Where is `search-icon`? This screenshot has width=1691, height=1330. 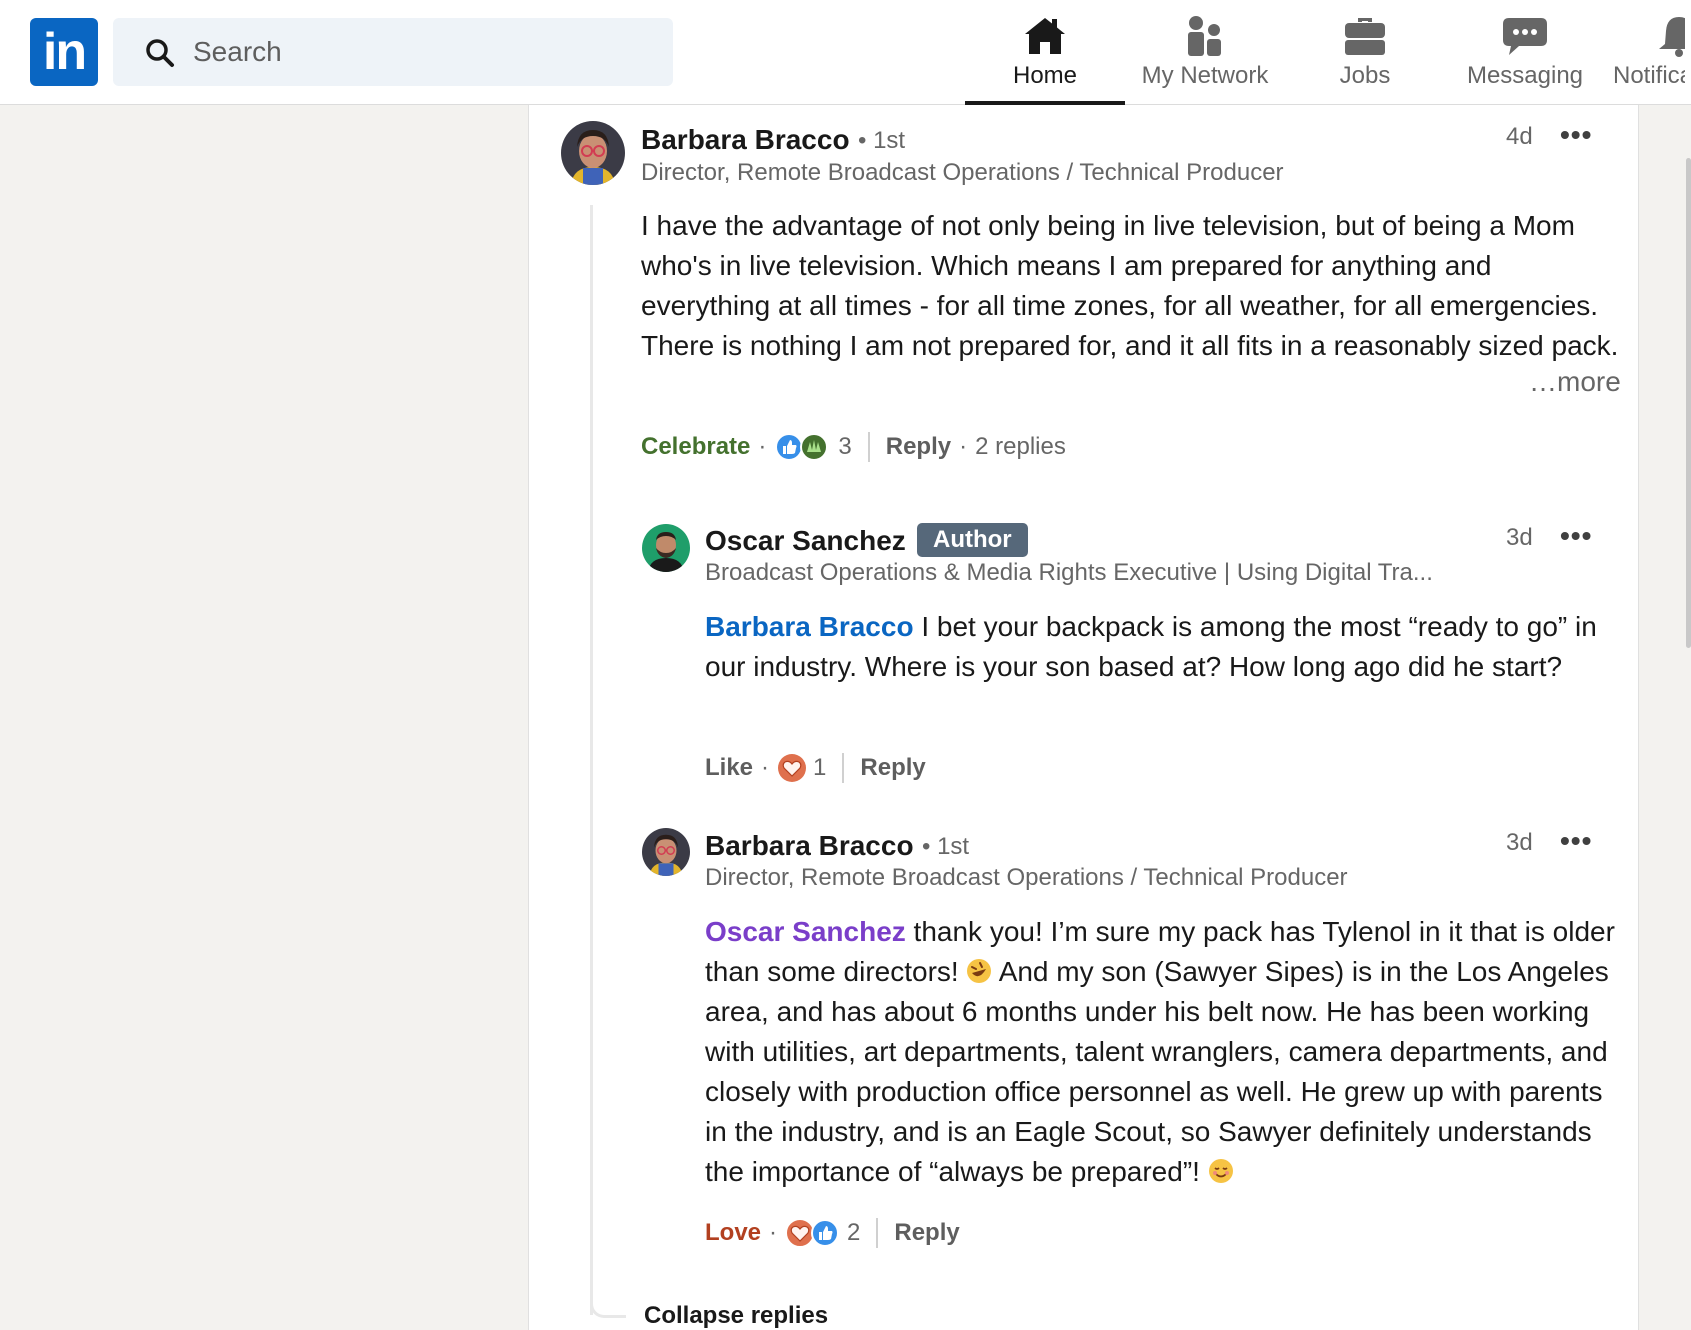 search-icon is located at coordinates (160, 53).